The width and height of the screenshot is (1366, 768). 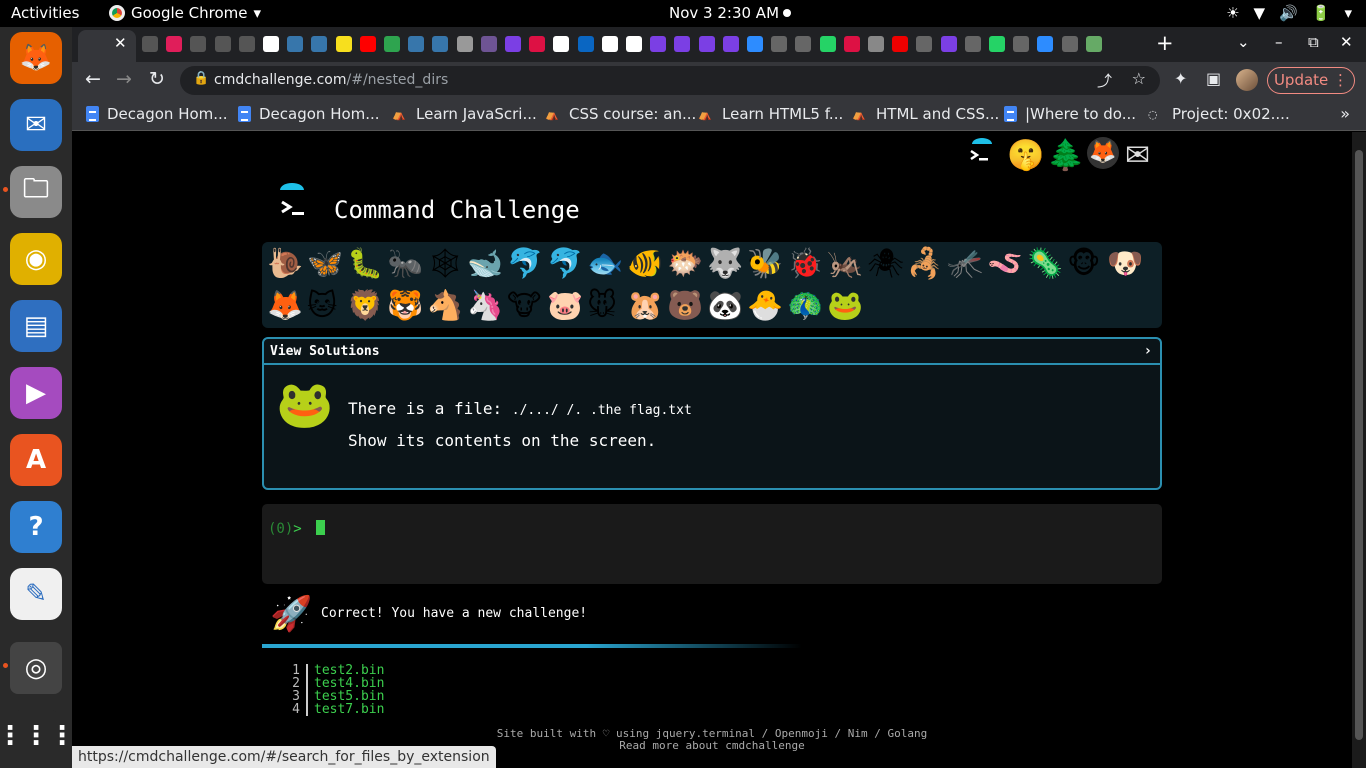 What do you see at coordinates (157, 79) in the screenshot?
I see `reload-button: ↻` at bounding box center [157, 79].